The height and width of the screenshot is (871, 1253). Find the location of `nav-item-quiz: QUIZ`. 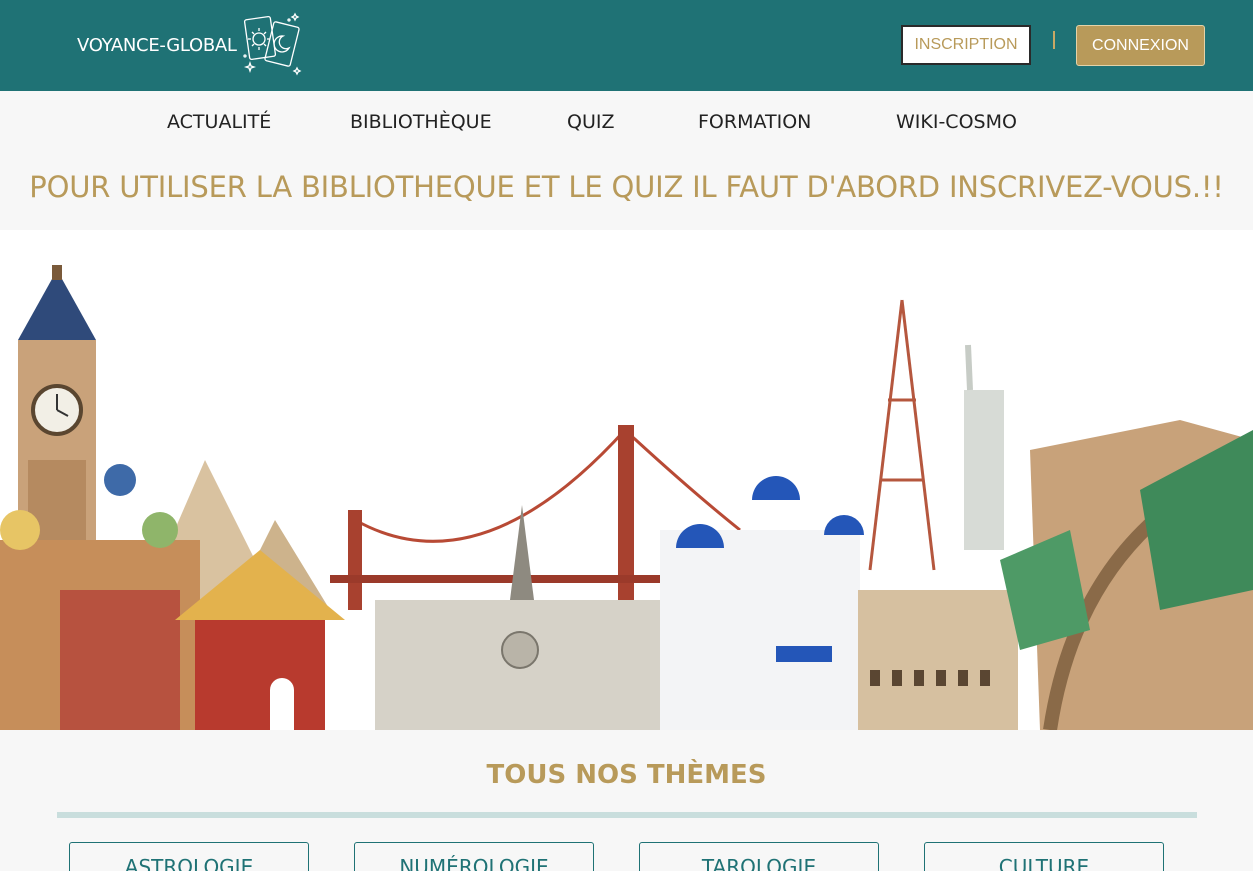

nav-item-quiz: QUIZ is located at coordinates (590, 122).